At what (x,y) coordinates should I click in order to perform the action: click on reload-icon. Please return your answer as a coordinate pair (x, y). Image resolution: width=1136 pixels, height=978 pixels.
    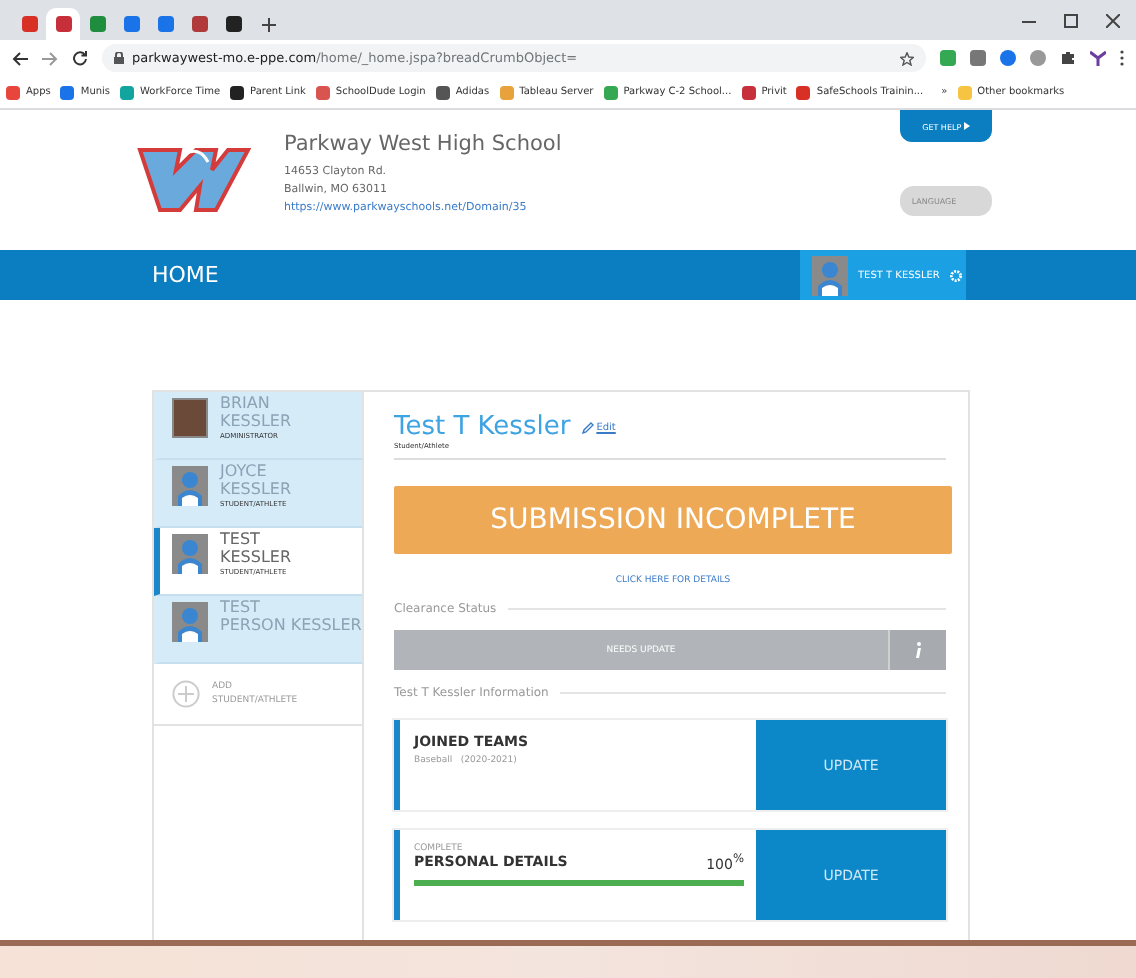
    Looking at the image, I should click on (80, 58).